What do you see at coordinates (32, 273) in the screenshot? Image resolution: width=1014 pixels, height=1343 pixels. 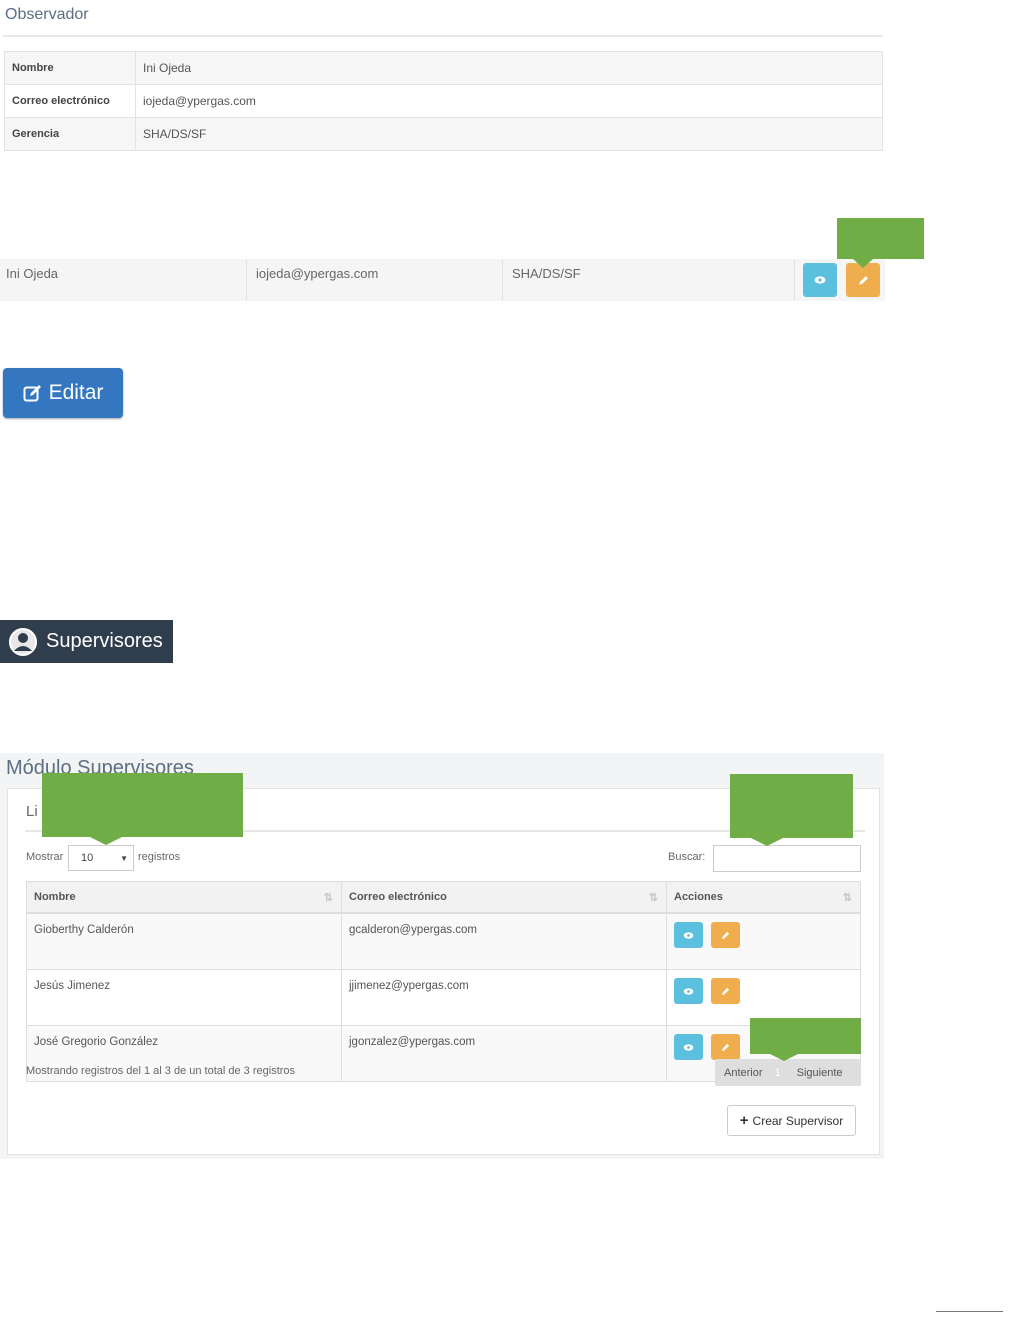 I see `row-name: Ini Ojeda` at bounding box center [32, 273].